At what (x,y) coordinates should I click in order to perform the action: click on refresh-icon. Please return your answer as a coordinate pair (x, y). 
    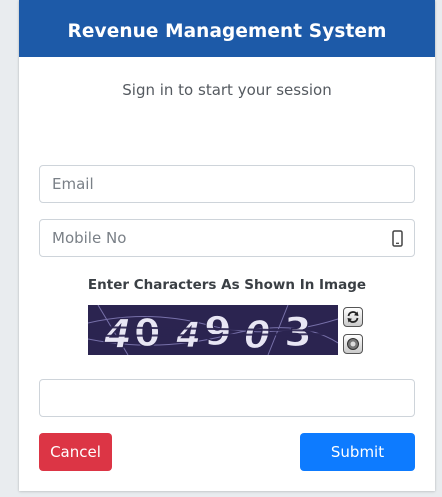
    Looking at the image, I should click on (353, 317).